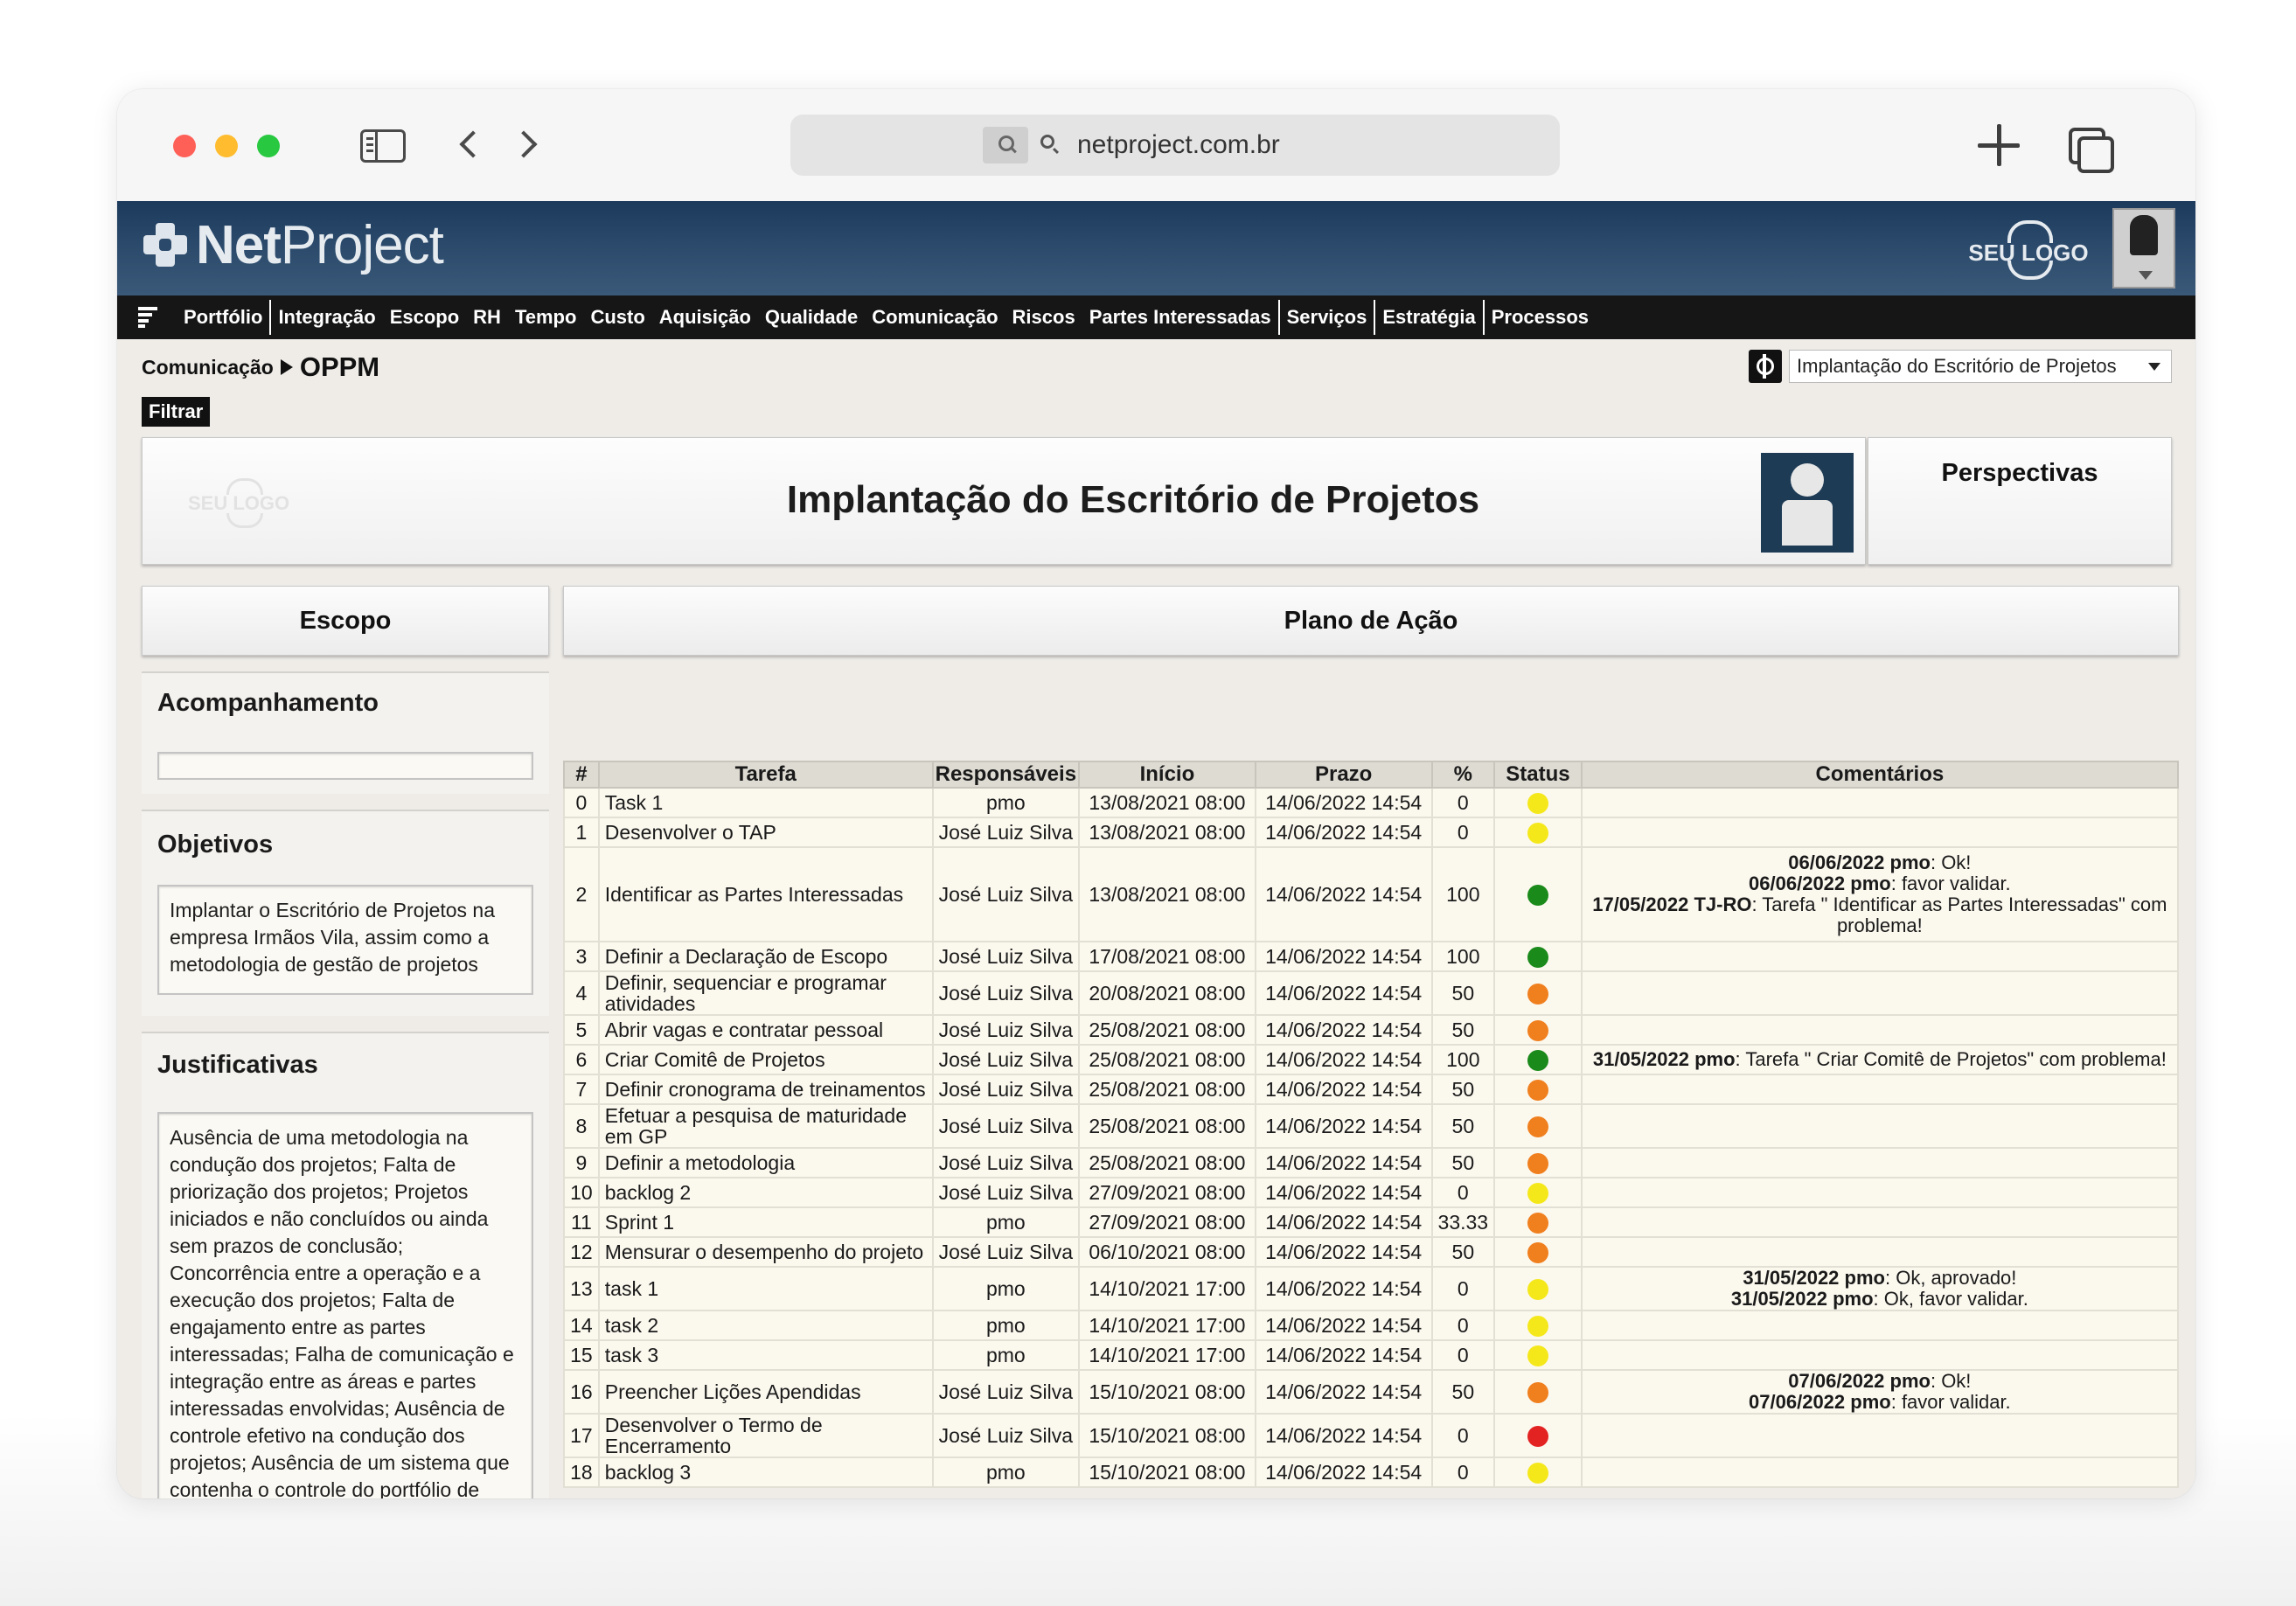 The height and width of the screenshot is (1606, 2296). I want to click on menu-item-escopo: Escopo, so click(425, 317).